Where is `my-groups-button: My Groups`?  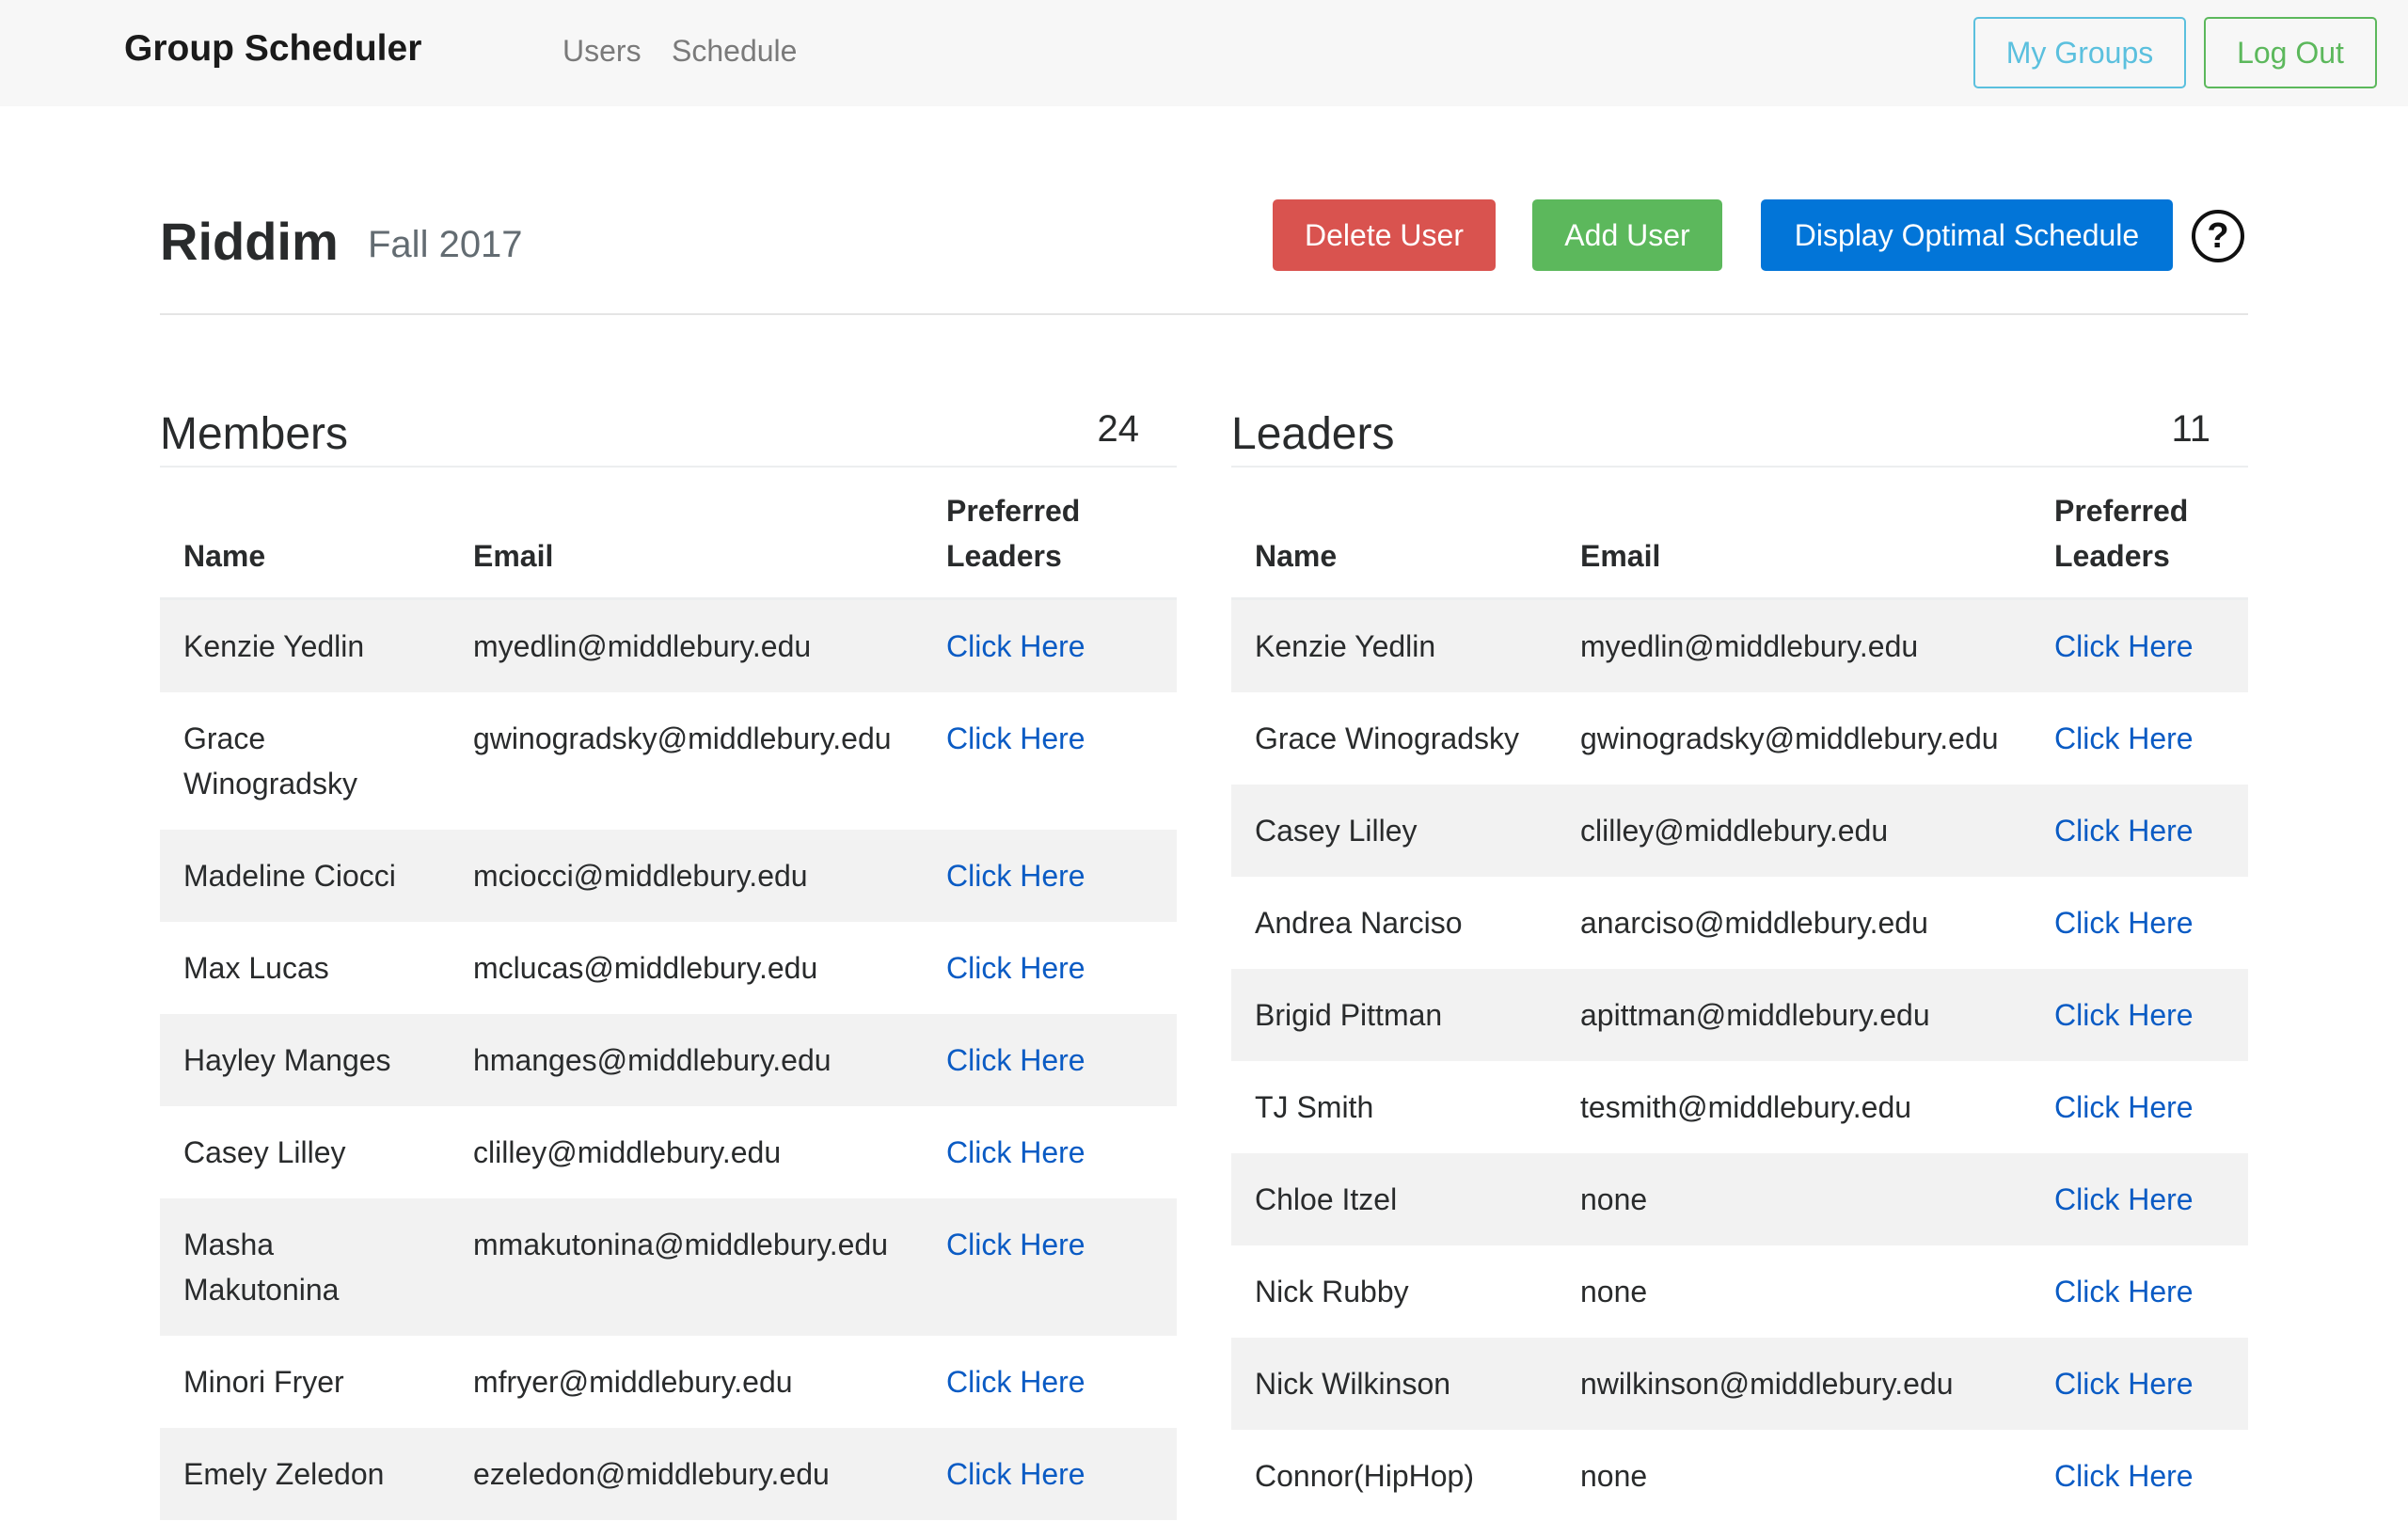 my-groups-button: My Groups is located at coordinates (2080, 53).